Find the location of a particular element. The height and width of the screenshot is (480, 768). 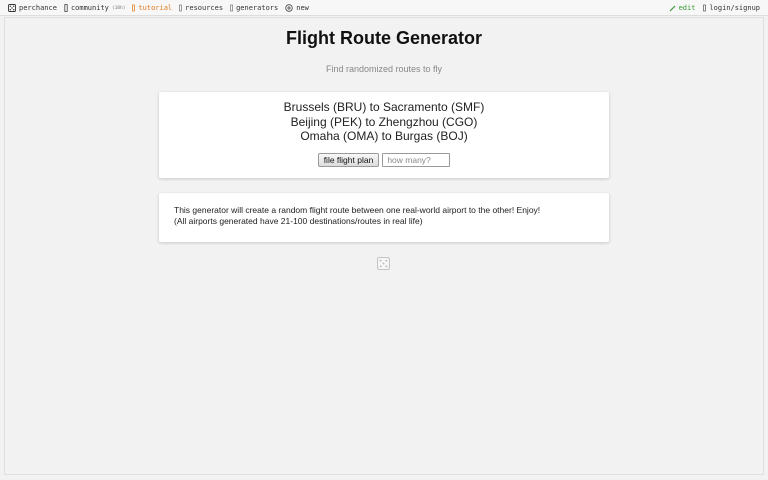

nav-tutorial: tutorial is located at coordinates (152, 8).